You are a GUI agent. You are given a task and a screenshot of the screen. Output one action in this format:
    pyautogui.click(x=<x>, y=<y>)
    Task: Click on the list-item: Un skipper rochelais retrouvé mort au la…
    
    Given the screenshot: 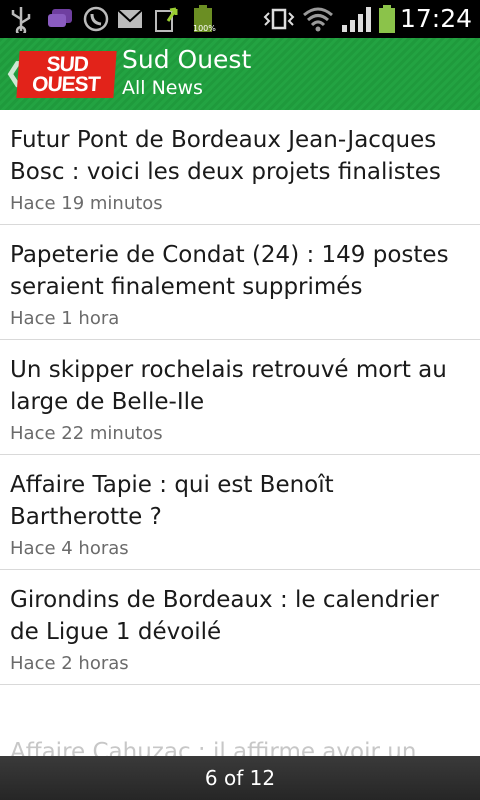 What is the action you would take?
    pyautogui.click(x=240, y=397)
    